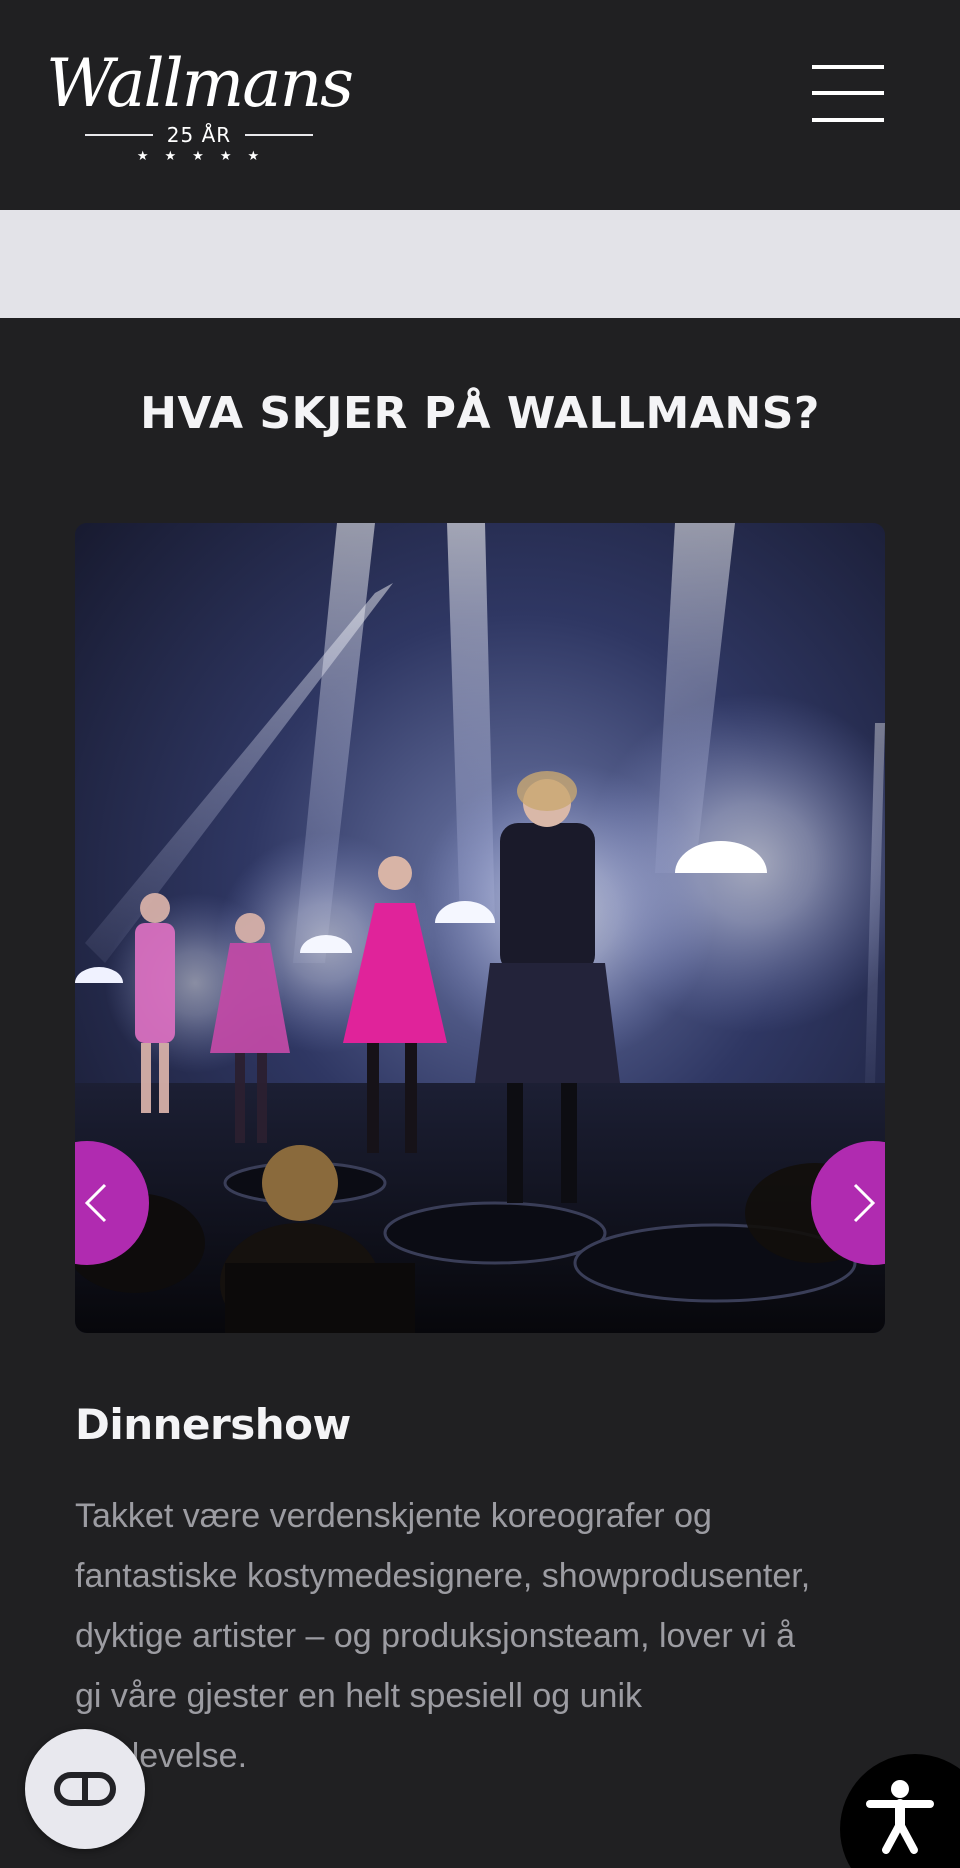 The height and width of the screenshot is (1868, 960). I want to click on logo-stars: ★★★★★, so click(206, 155).